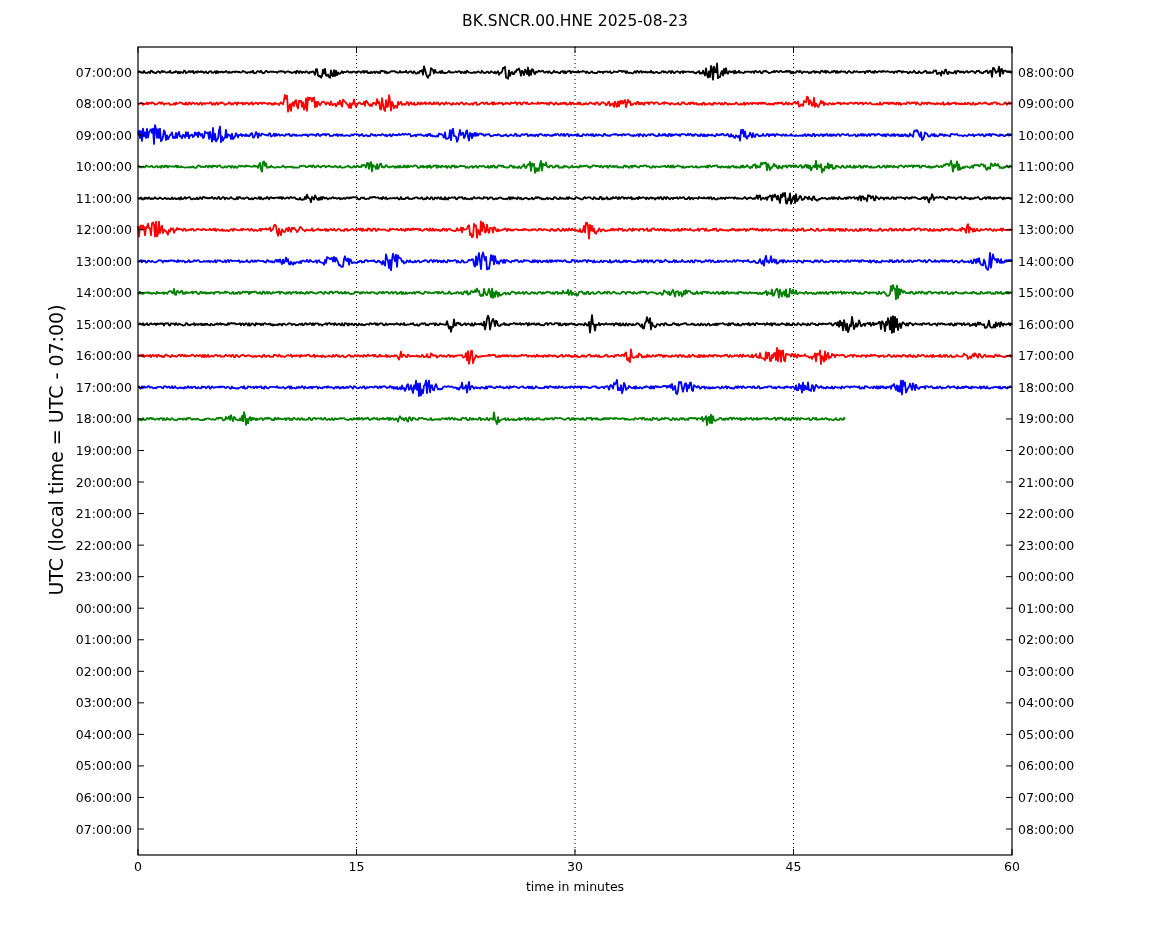 The image size is (1150, 950). I want to click on x-tick-label: 60, so click(1012, 866).